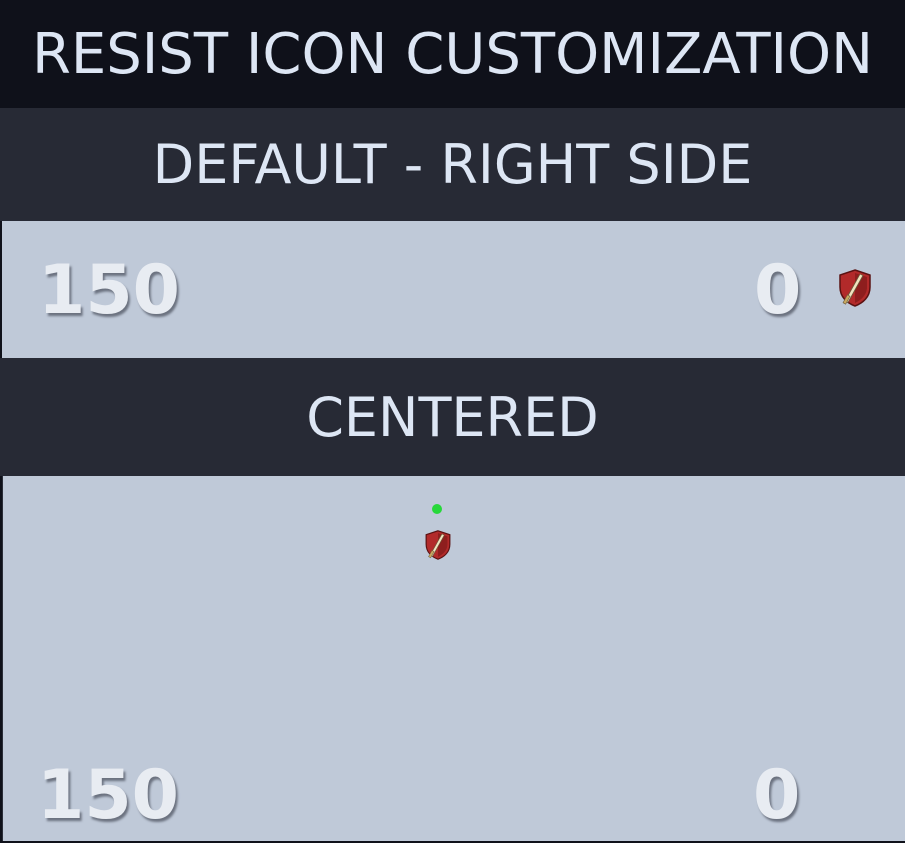 The height and width of the screenshot is (843, 905). I want to click on page-title: RESIST ICON CUSTOMIZATION, so click(452, 54).